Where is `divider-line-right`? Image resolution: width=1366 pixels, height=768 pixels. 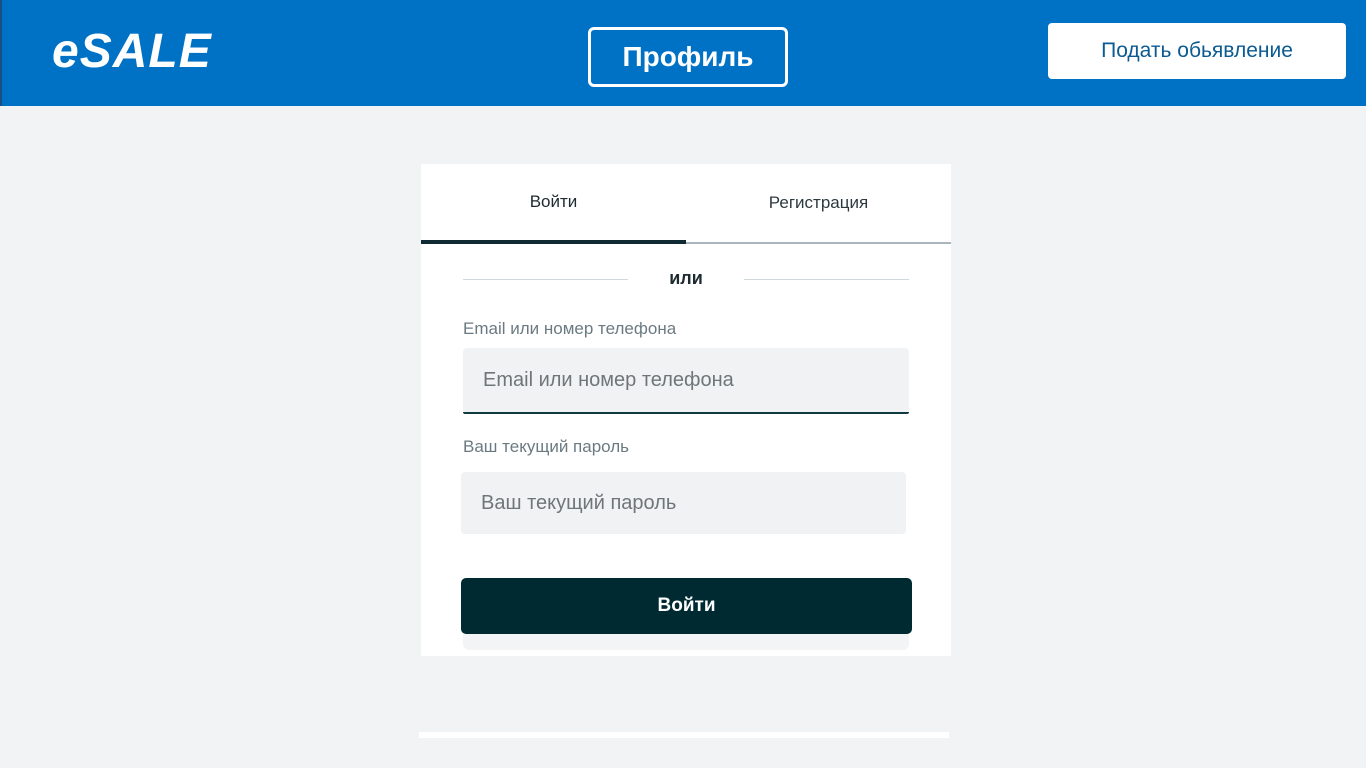 divider-line-right is located at coordinates (826, 279).